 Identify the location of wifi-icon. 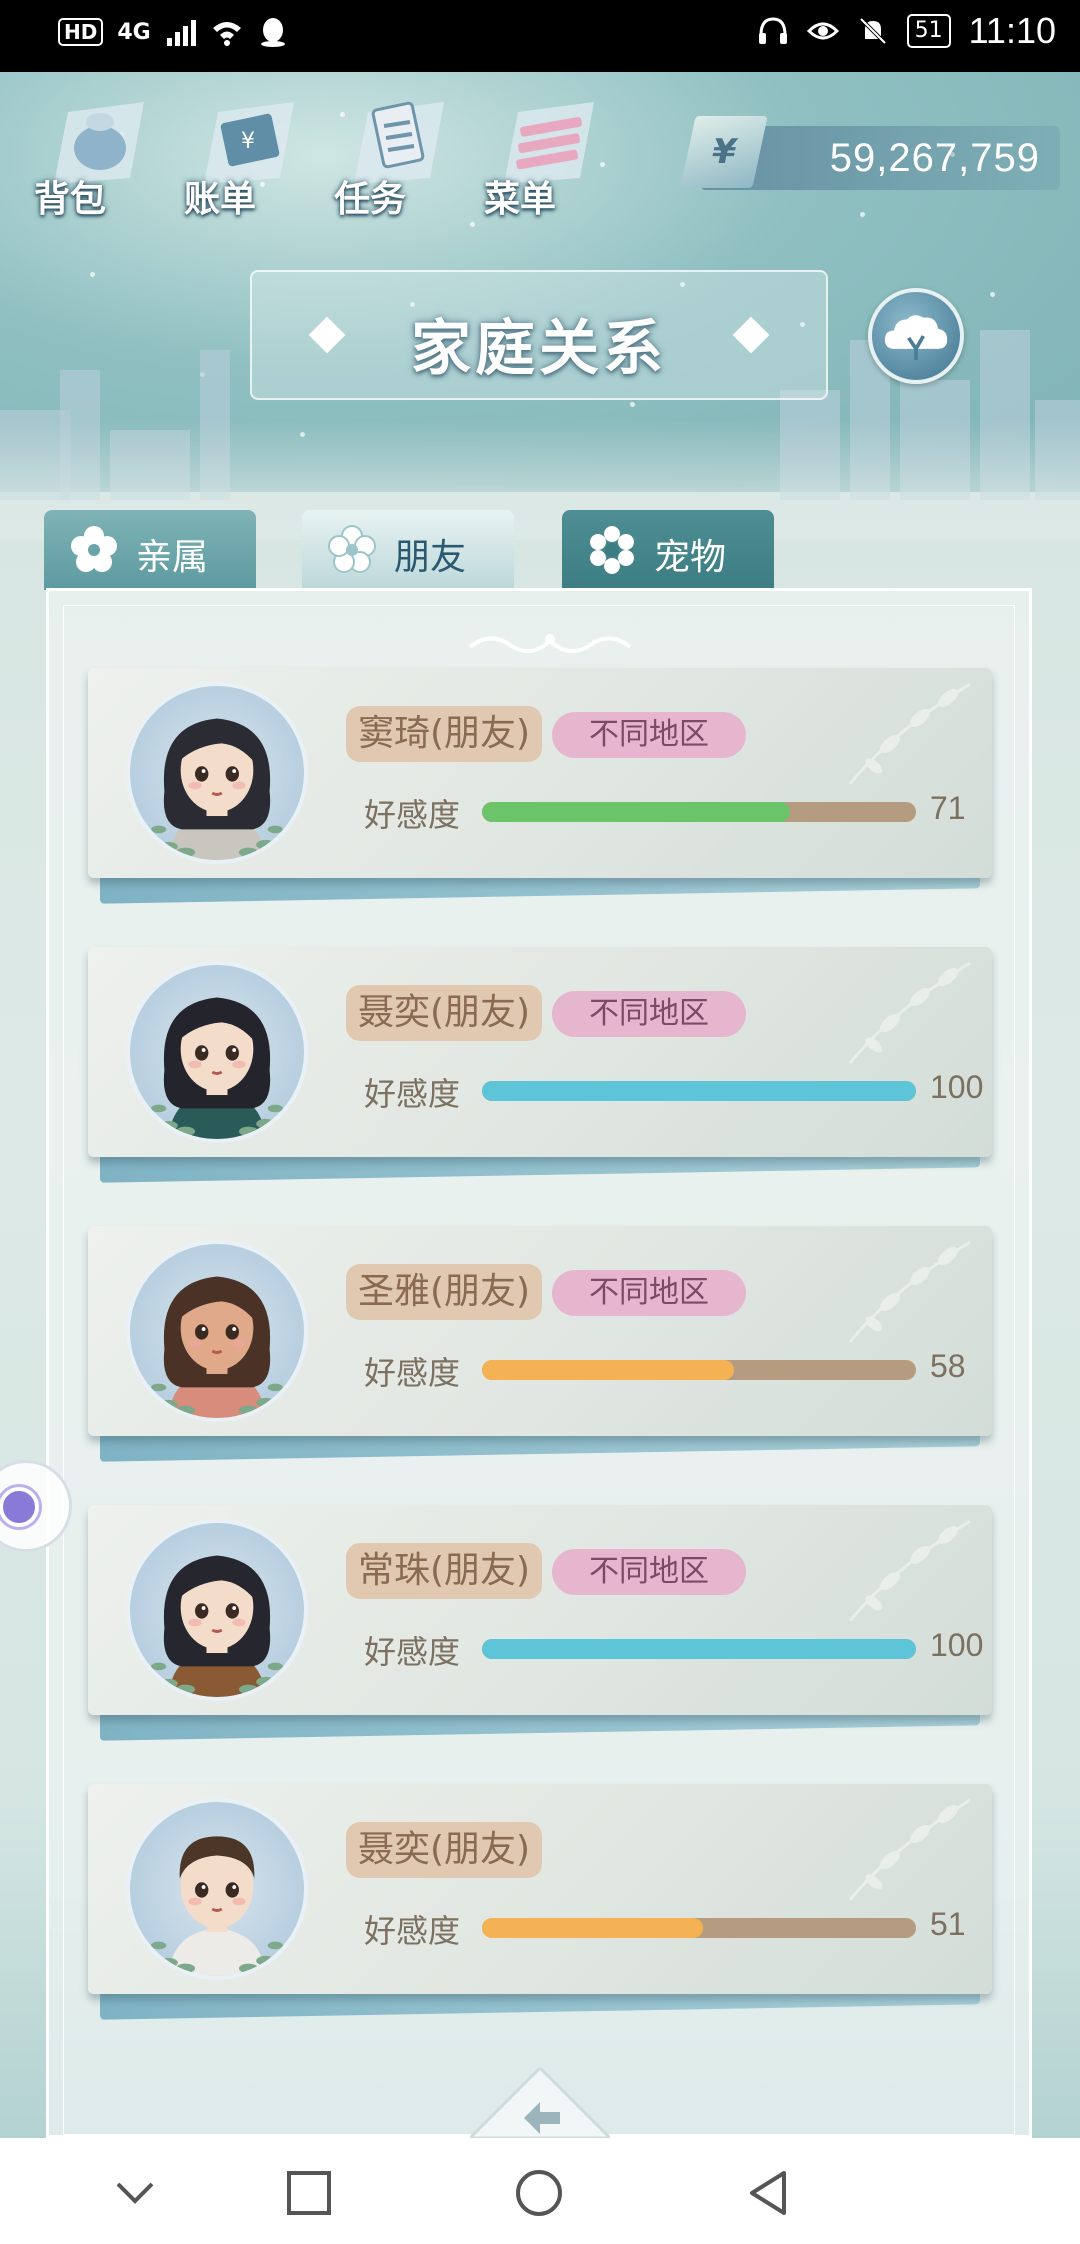
(226, 34).